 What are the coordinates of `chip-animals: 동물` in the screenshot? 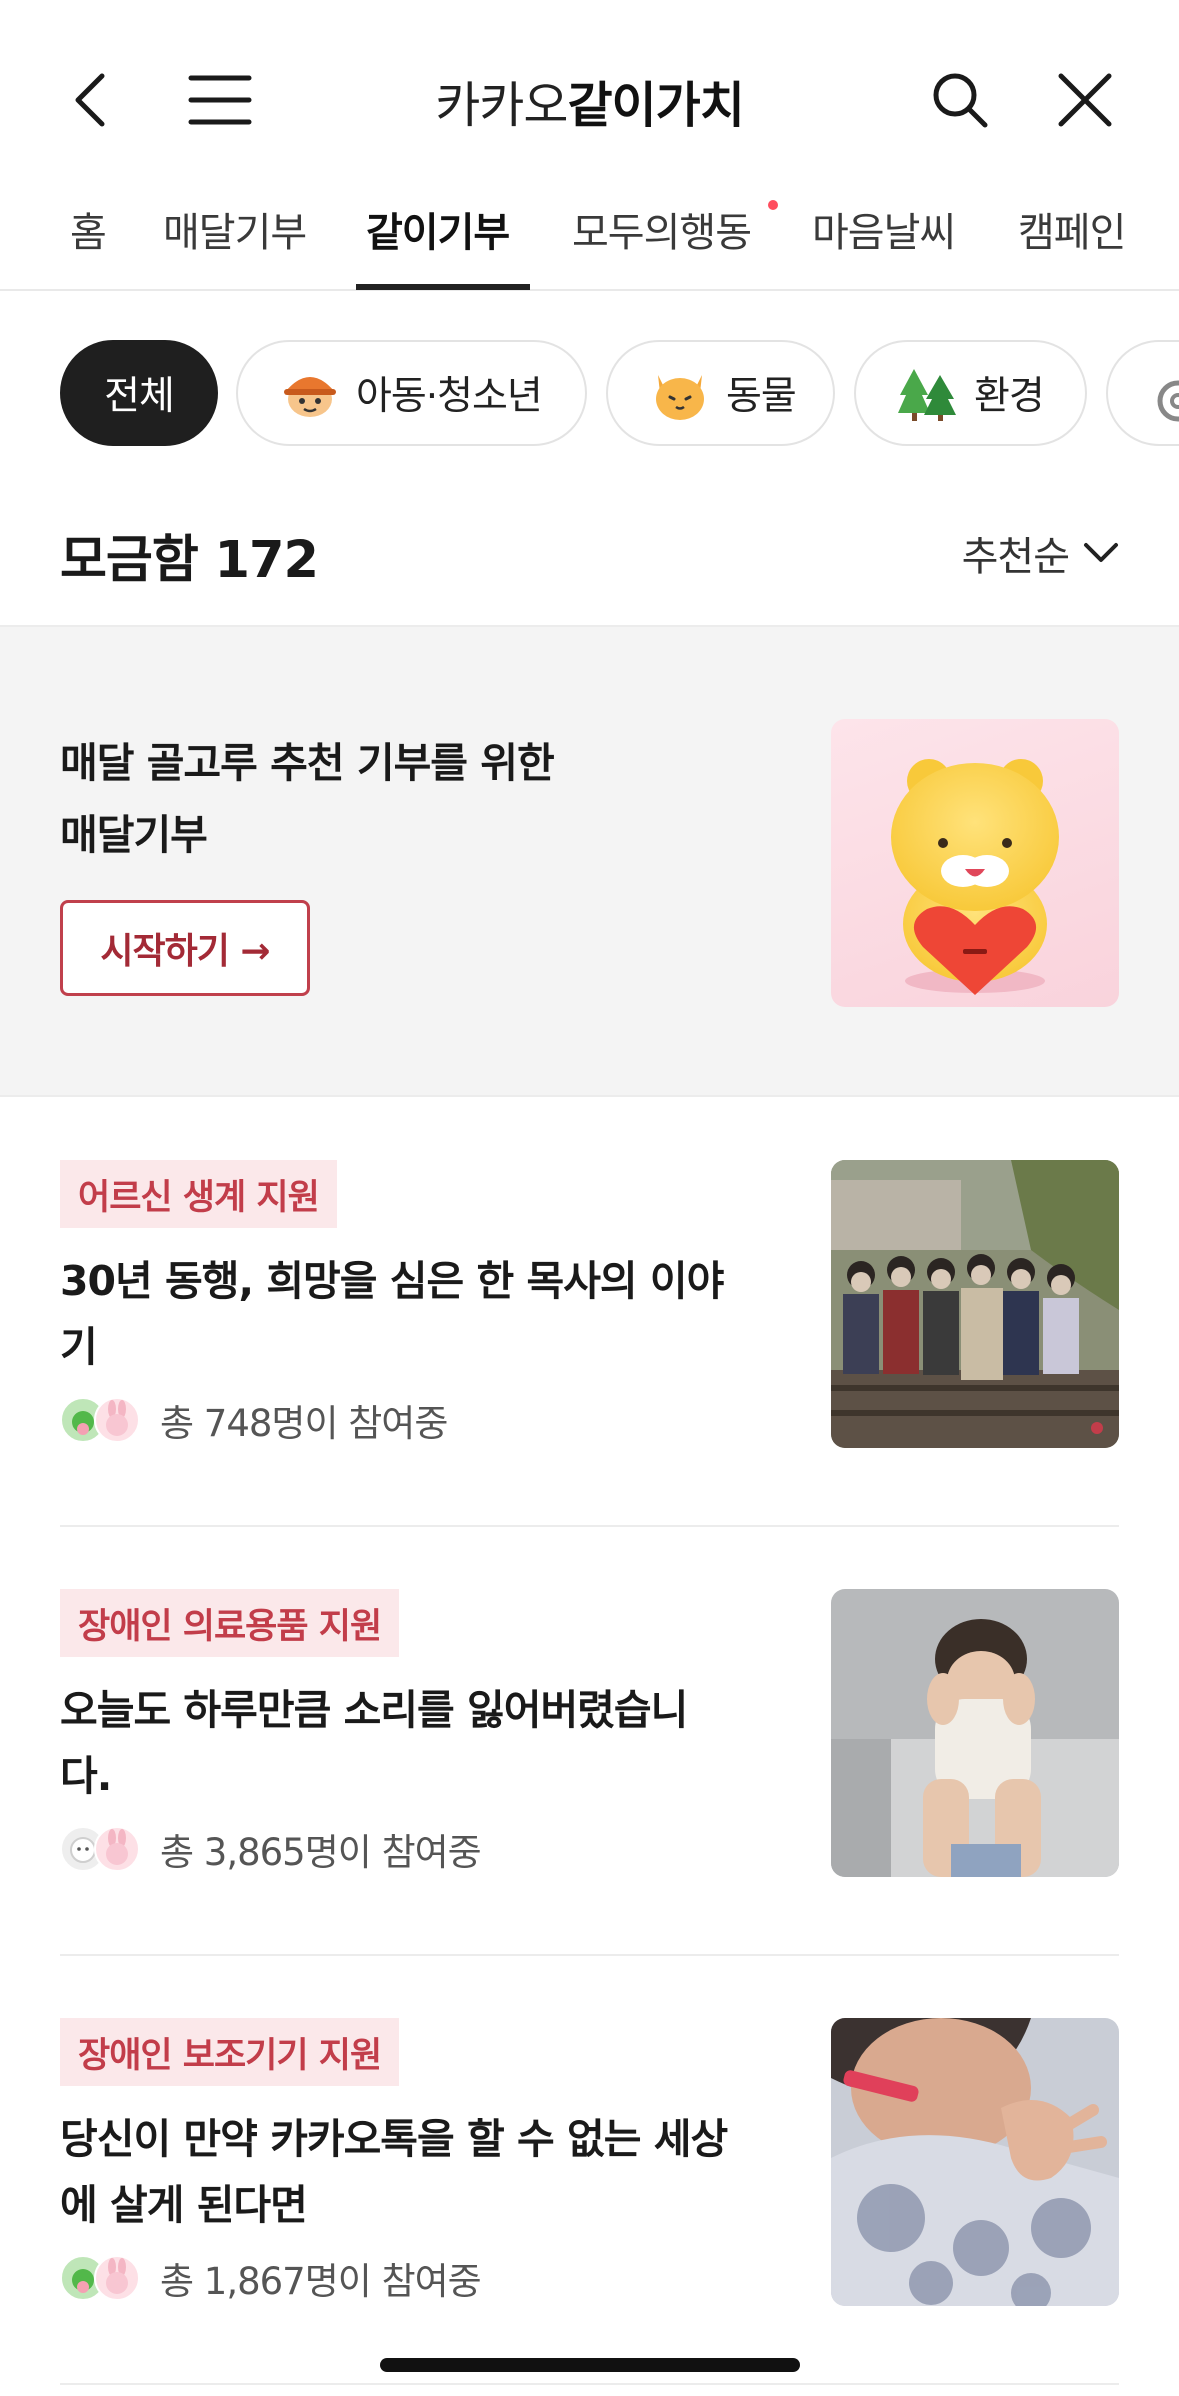 It's located at (720, 393).